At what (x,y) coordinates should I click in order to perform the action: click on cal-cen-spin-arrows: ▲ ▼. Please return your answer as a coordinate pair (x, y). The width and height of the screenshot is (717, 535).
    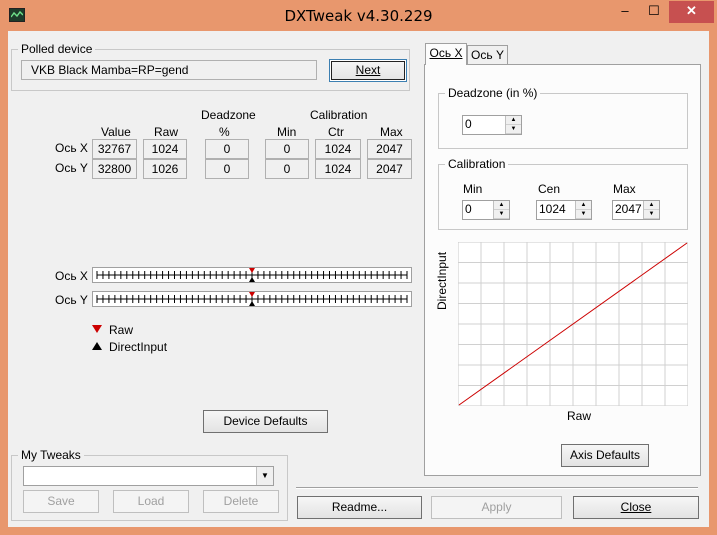
    Looking at the image, I should click on (583, 210).